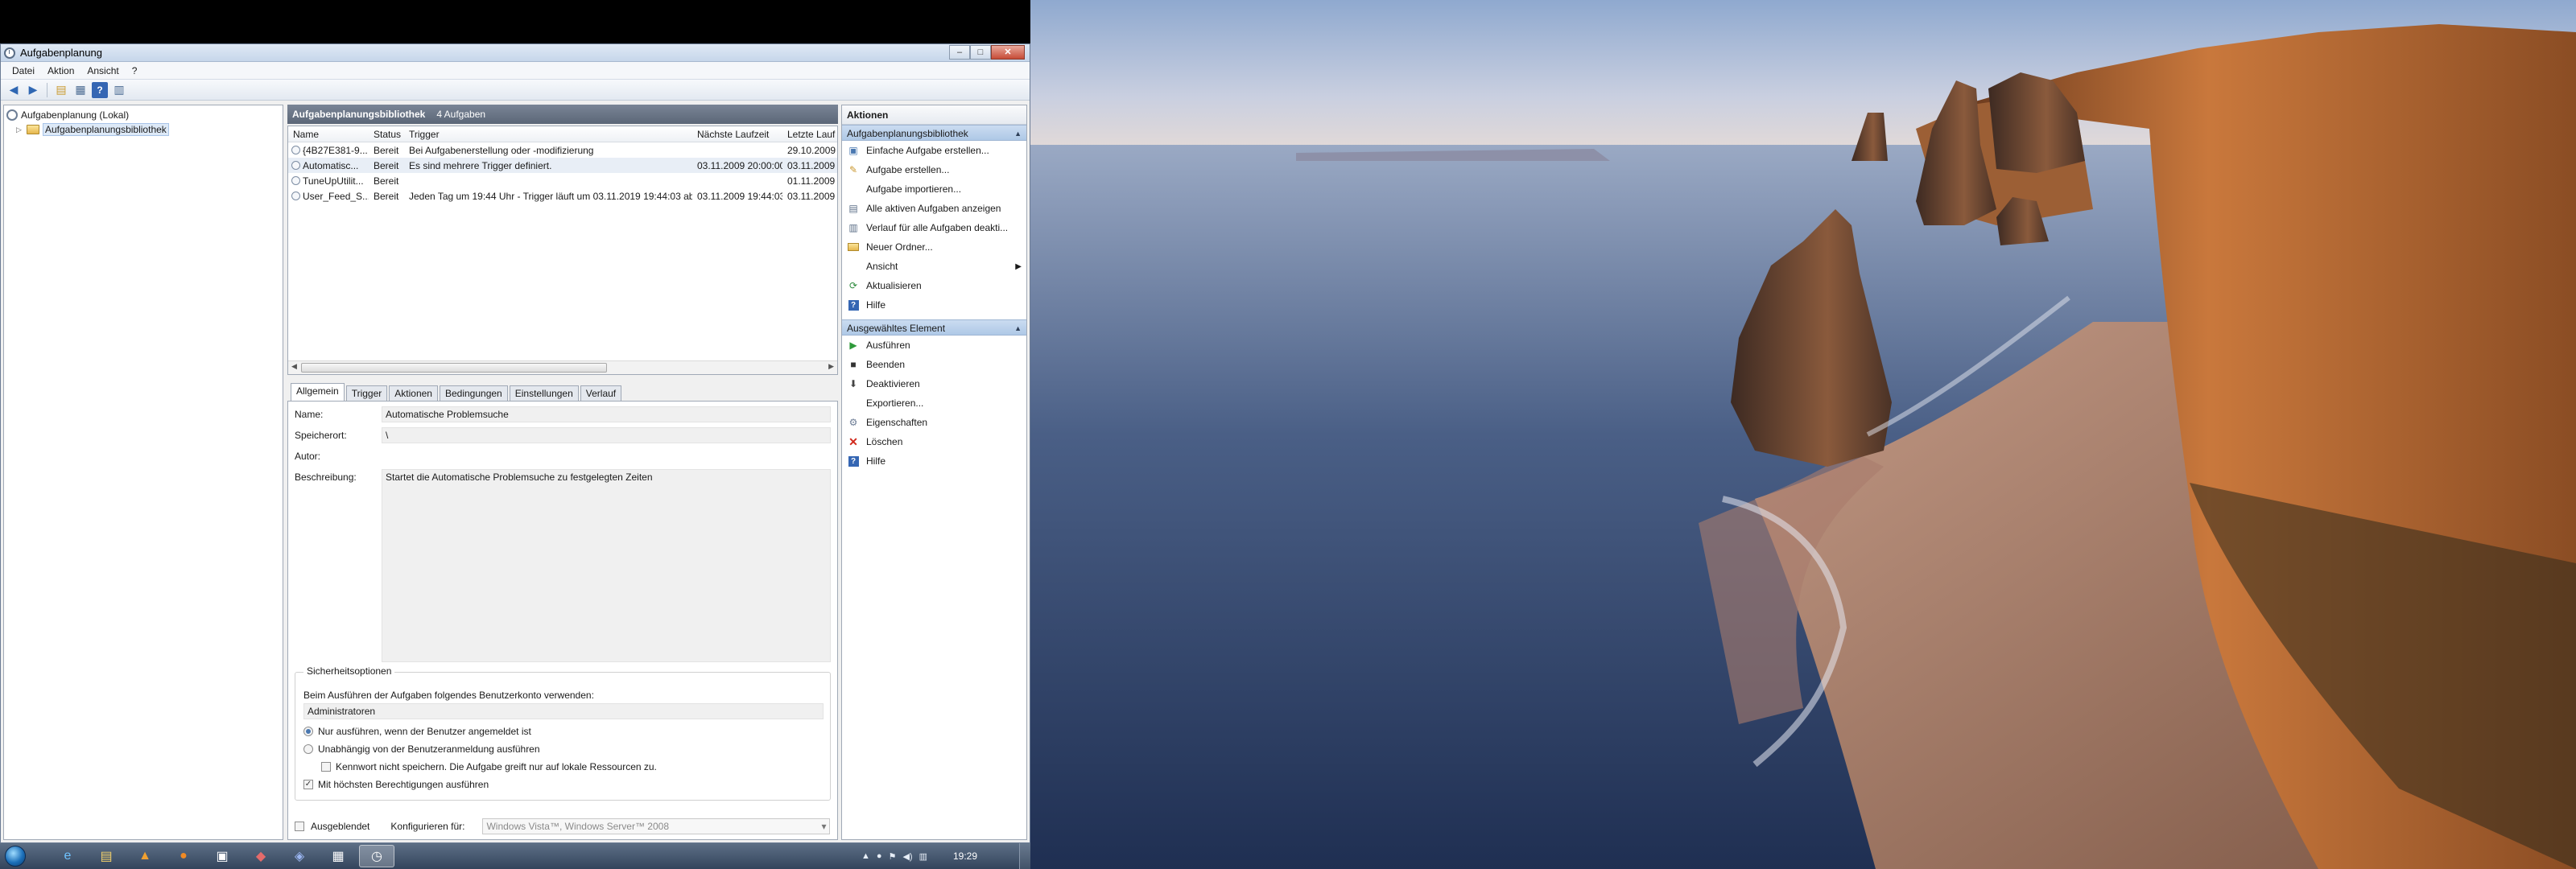 The width and height of the screenshot is (2576, 869). Describe the element at coordinates (33, 90) in the screenshot. I see `forward-arrow-icon: ▶` at that location.